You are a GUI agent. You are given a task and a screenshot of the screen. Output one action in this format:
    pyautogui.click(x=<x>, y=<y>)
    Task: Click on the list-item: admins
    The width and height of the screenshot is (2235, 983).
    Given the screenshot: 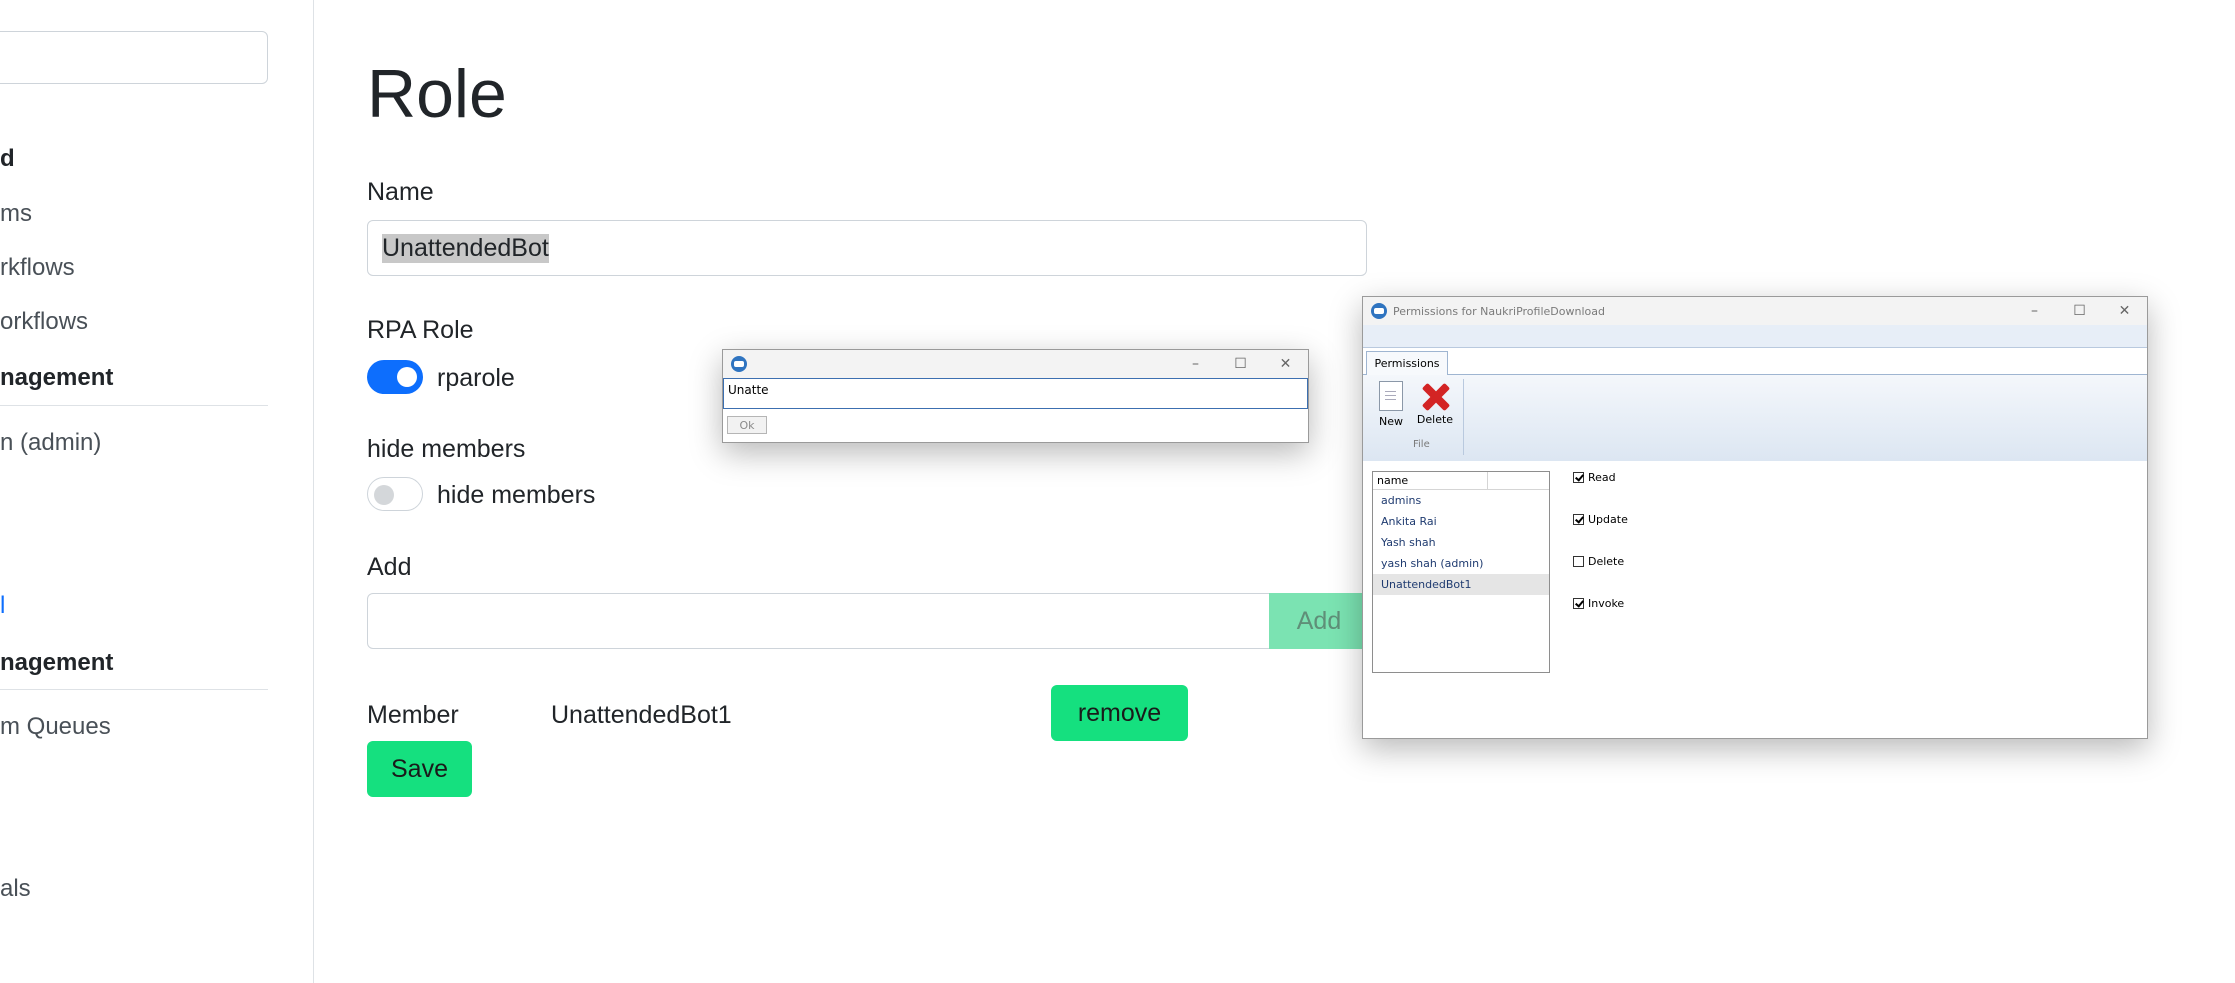 What is the action you would take?
    pyautogui.click(x=1461, y=500)
    